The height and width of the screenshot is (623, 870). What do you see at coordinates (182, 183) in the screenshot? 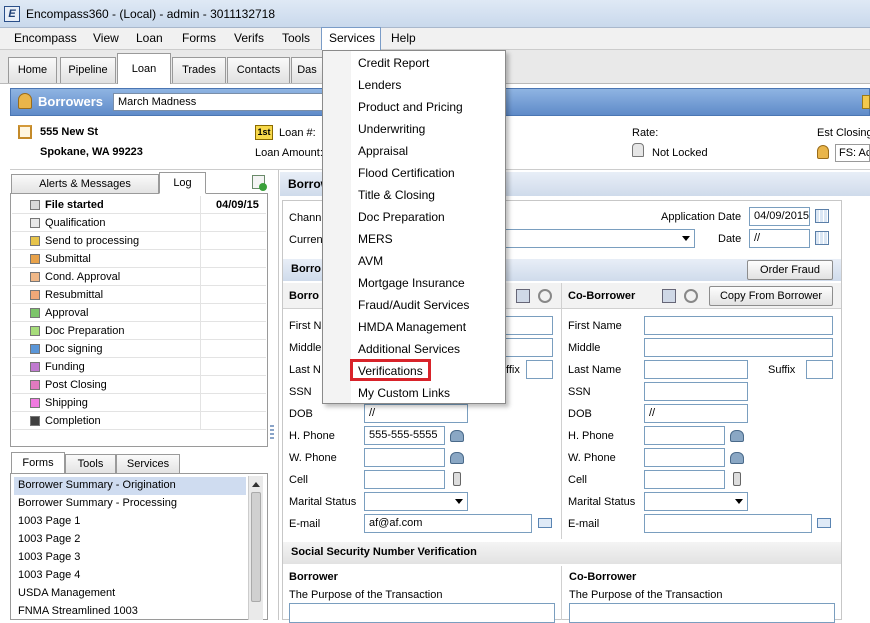
I see `tab-log: Log` at bounding box center [182, 183].